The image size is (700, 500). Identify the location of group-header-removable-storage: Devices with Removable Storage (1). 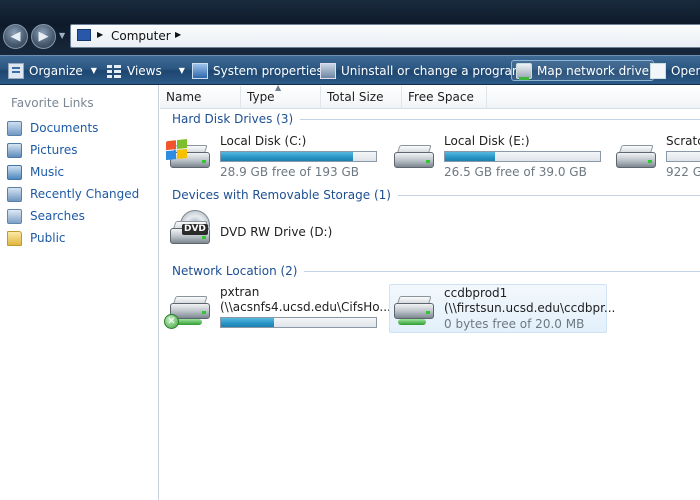
(436, 195).